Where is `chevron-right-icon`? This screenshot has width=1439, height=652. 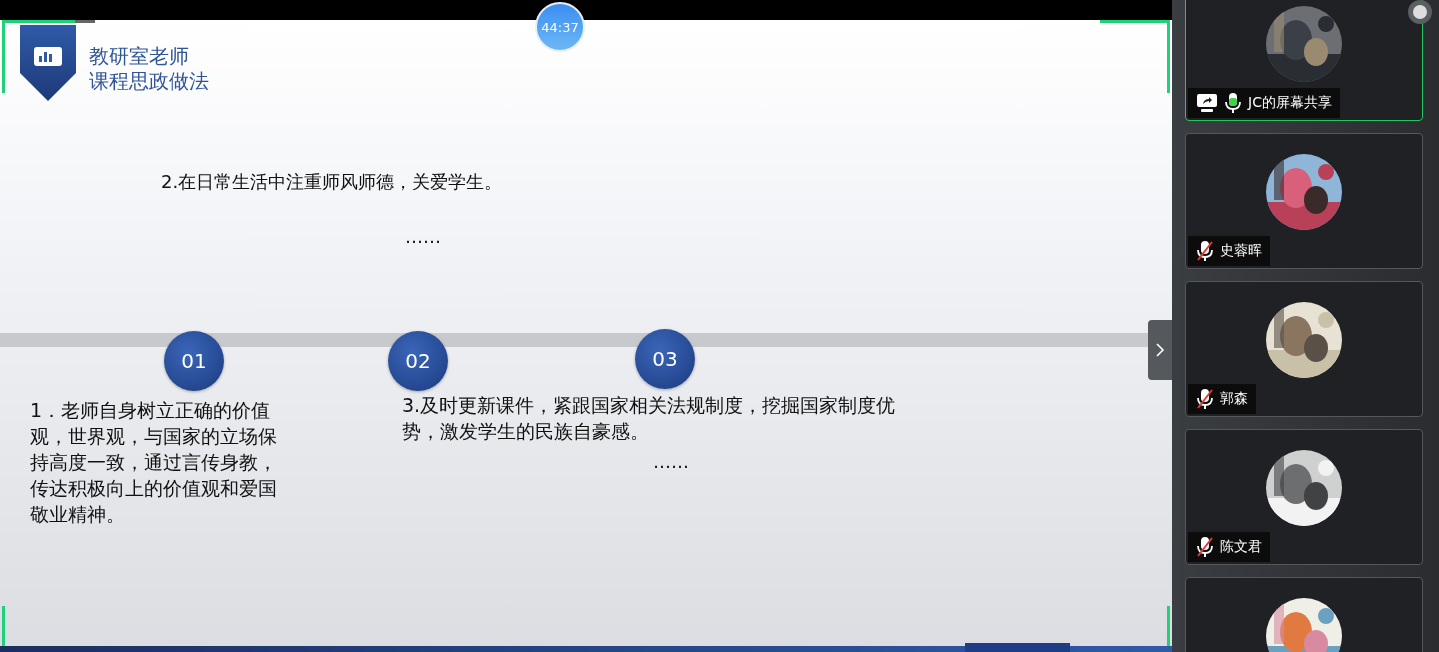 chevron-right-icon is located at coordinates (1160, 350).